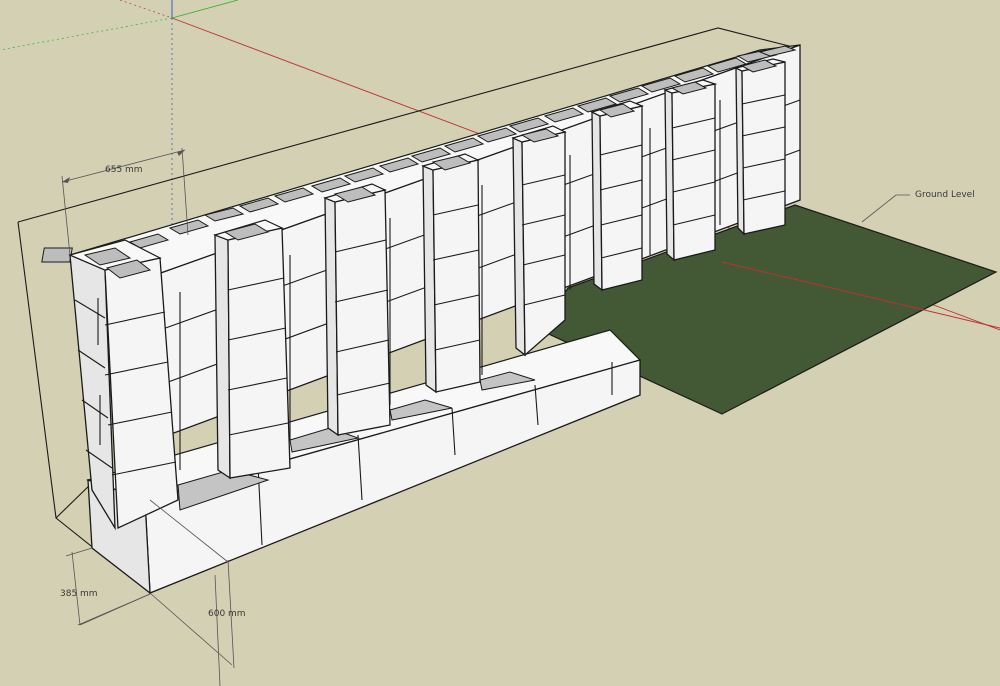  Describe the element at coordinates (918, 206) in the screenshot. I see `ground-level-callout: Ground Level` at that location.